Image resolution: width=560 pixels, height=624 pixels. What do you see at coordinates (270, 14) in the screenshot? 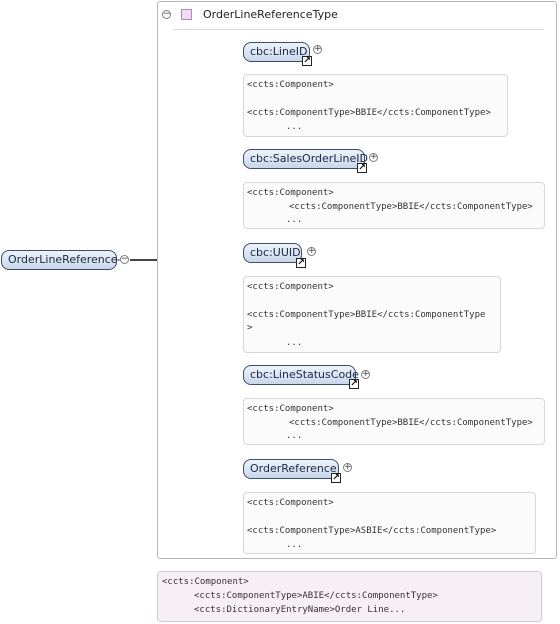
I see `type-title: OrderLineReferenceType` at bounding box center [270, 14].